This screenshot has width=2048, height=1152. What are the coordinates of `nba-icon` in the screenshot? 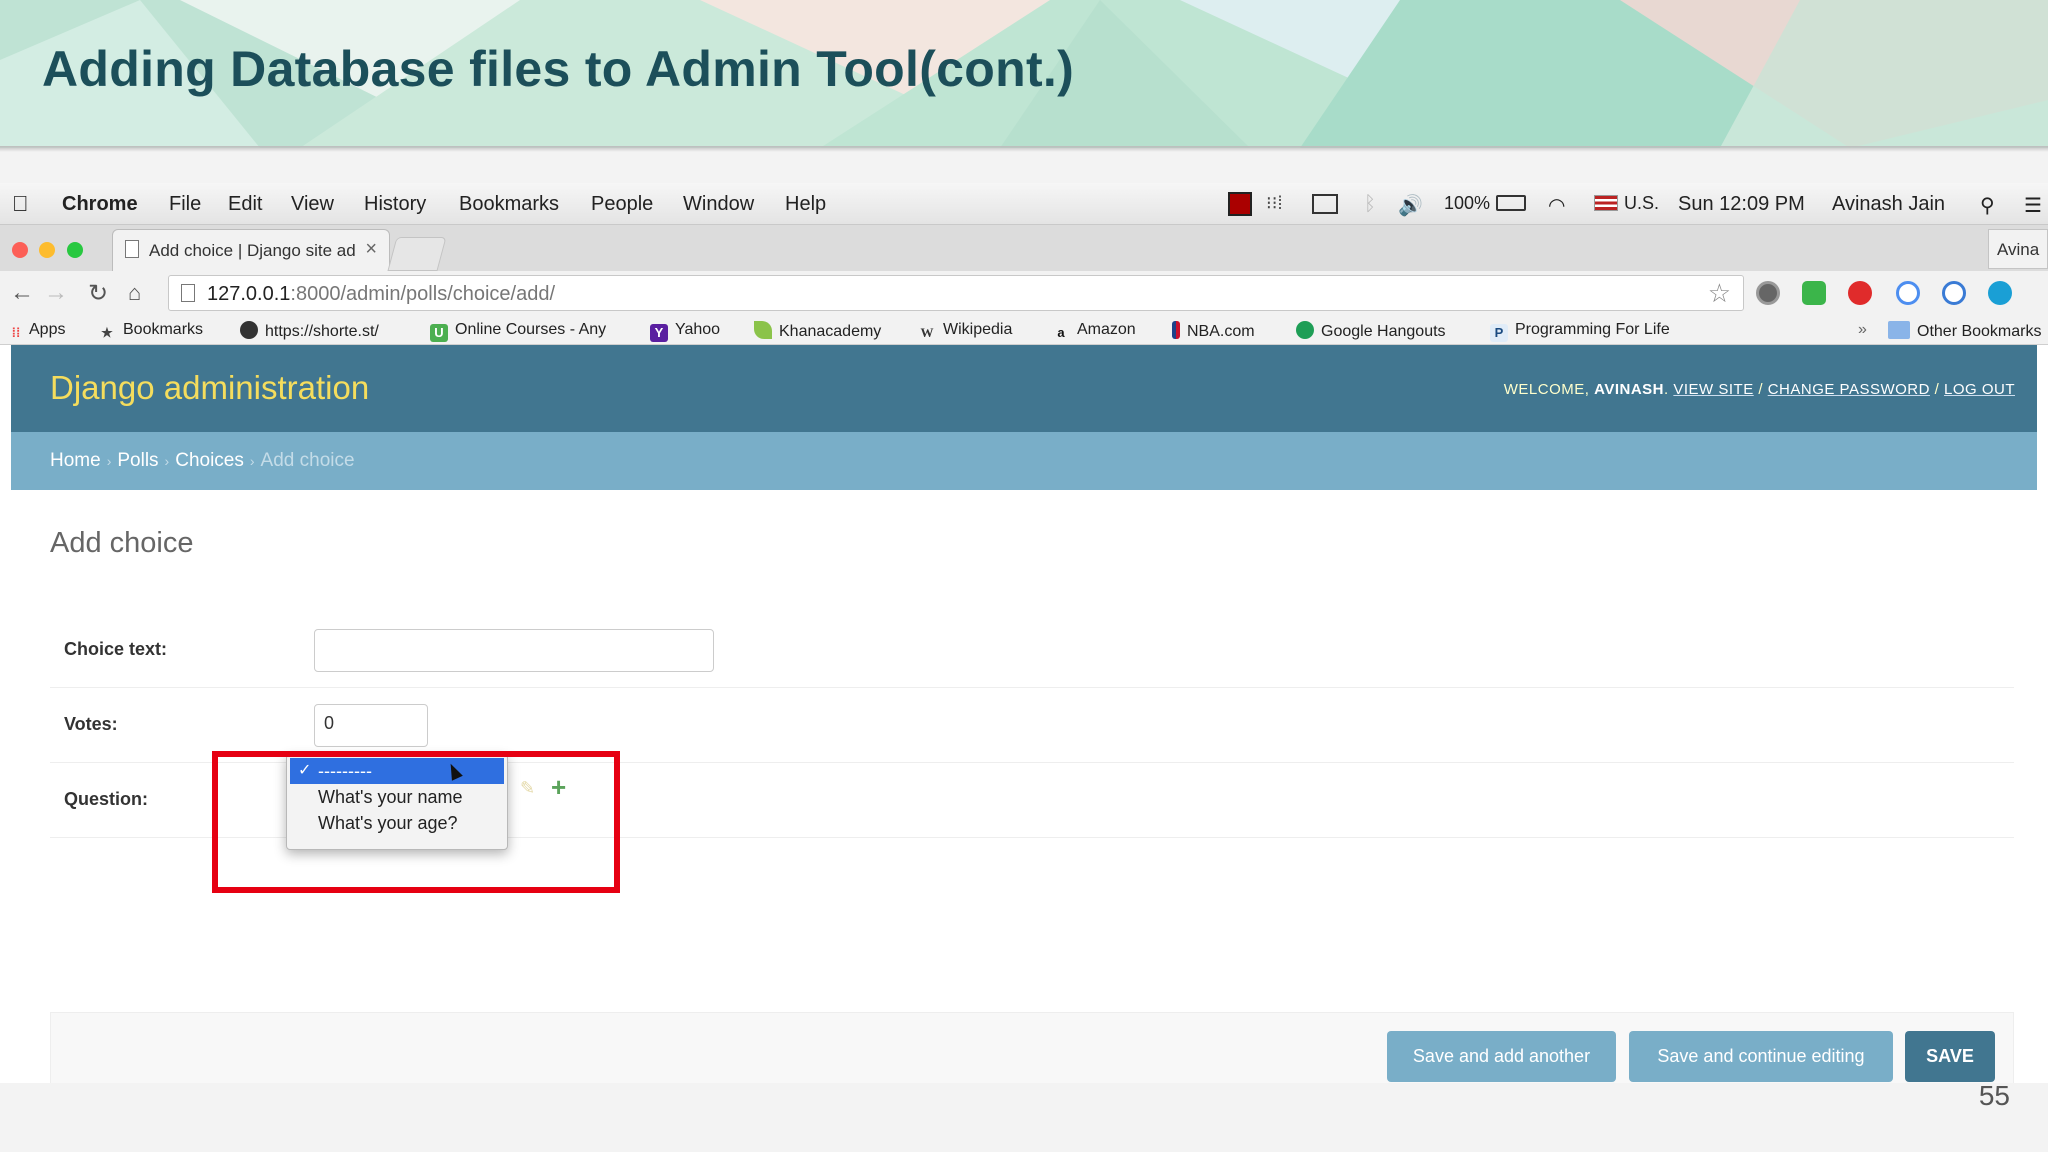 It's located at (1176, 330).